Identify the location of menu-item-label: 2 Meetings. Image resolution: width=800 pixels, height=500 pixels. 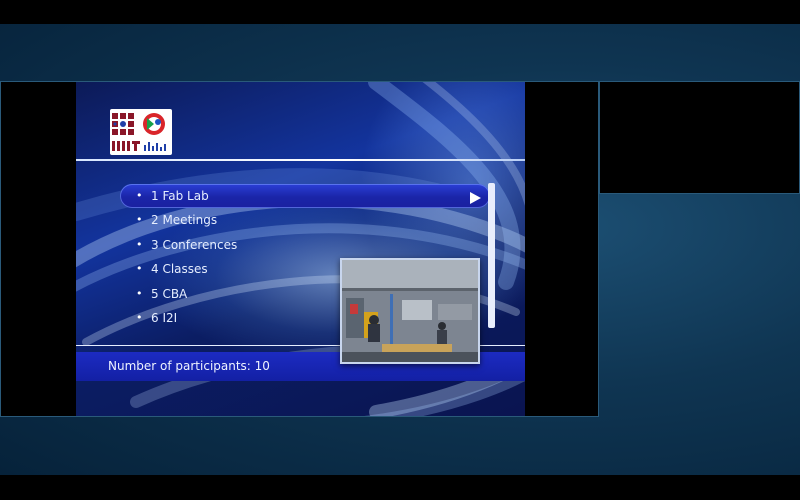
(184, 220).